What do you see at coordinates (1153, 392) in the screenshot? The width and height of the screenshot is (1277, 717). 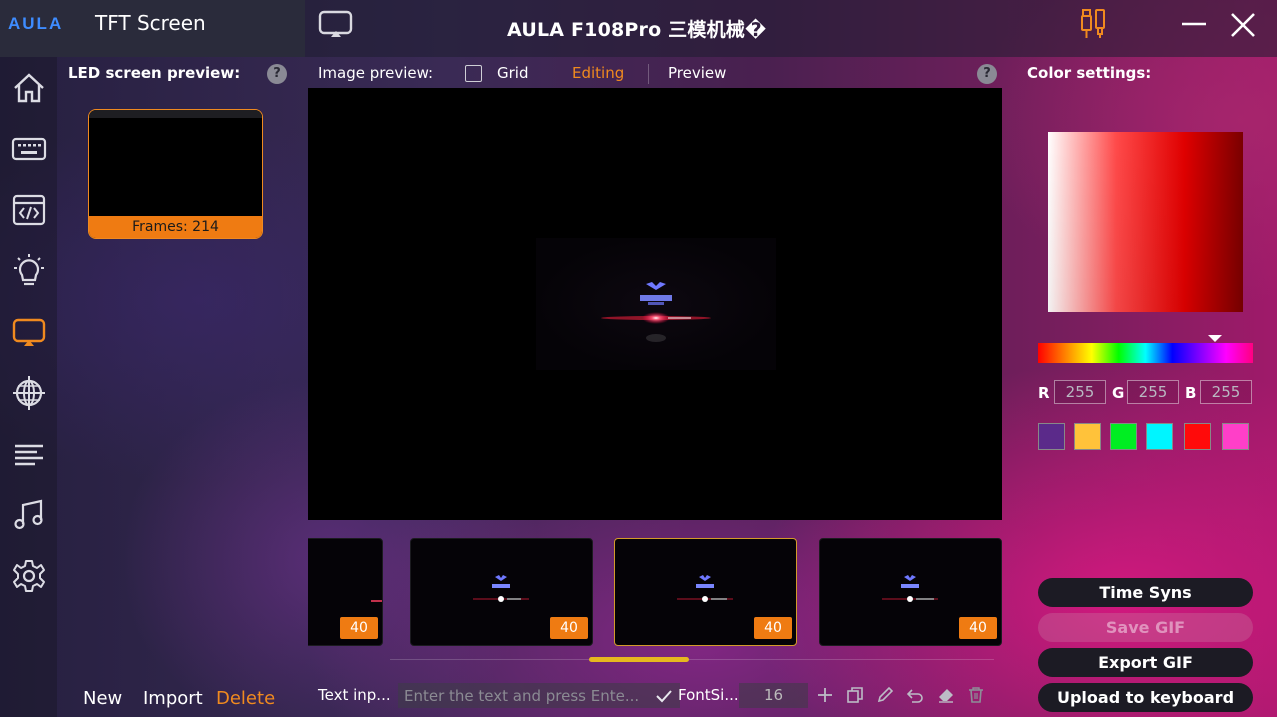 I see `green-input: 255` at bounding box center [1153, 392].